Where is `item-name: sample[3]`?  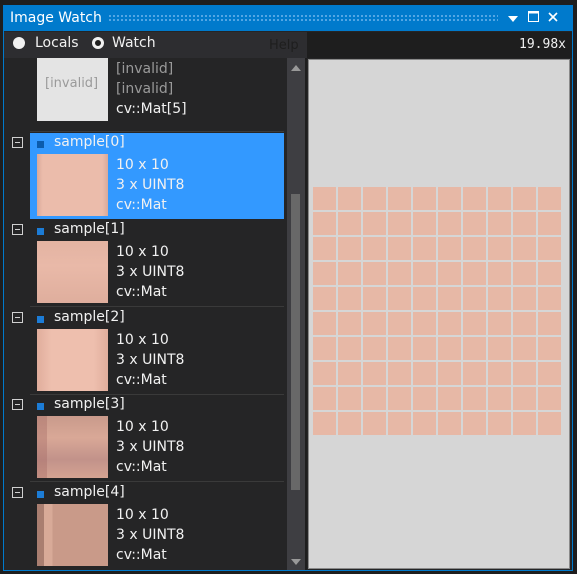 item-name: sample[3] is located at coordinates (89, 404).